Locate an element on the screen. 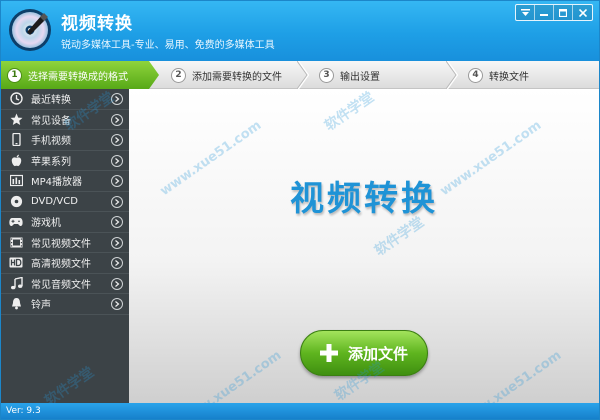  sidebar-item-mp4-player: MP4播放器 is located at coordinates (65, 181).